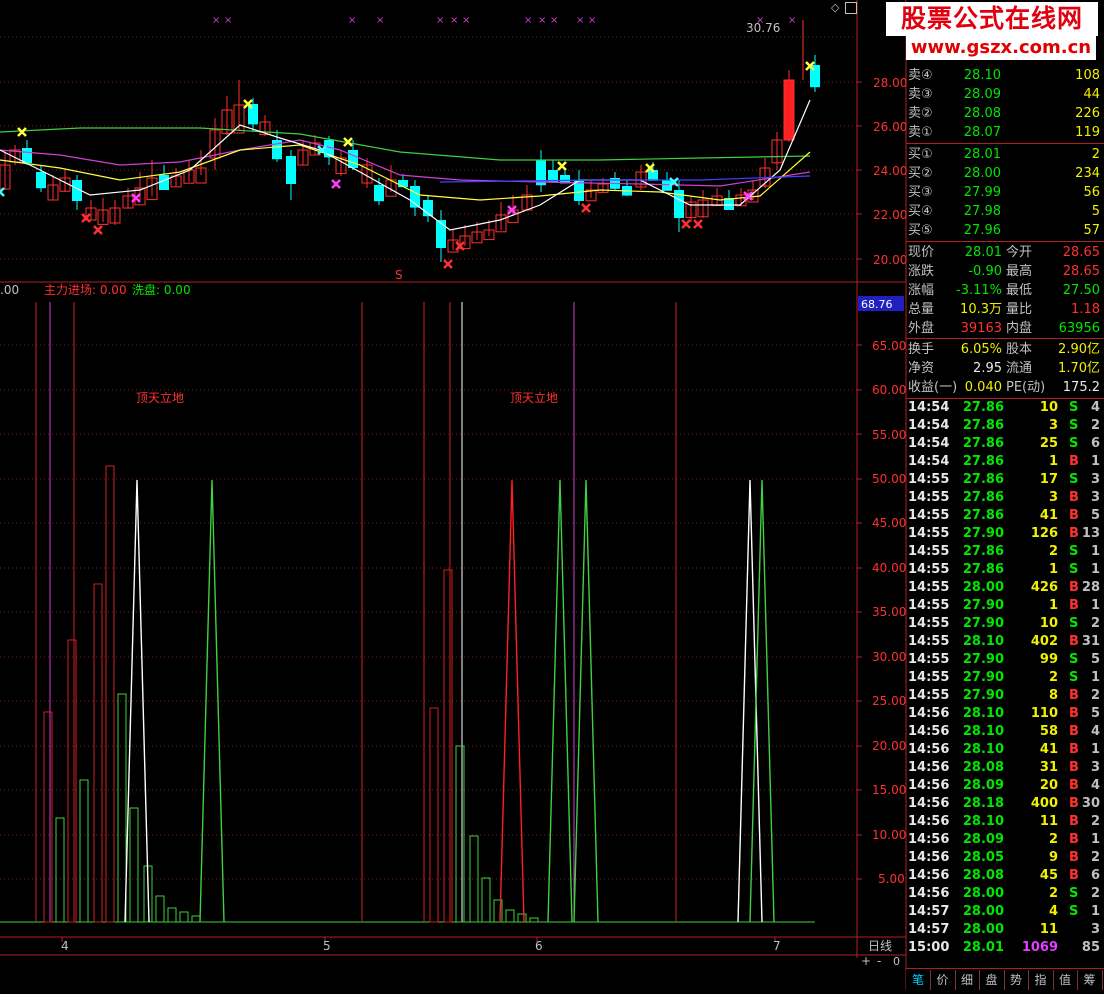 The height and width of the screenshot is (994, 1104). Describe the element at coordinates (1005, 660) in the screenshot. I see `tick-row: 14:55 27.90 99 S 5` at that location.